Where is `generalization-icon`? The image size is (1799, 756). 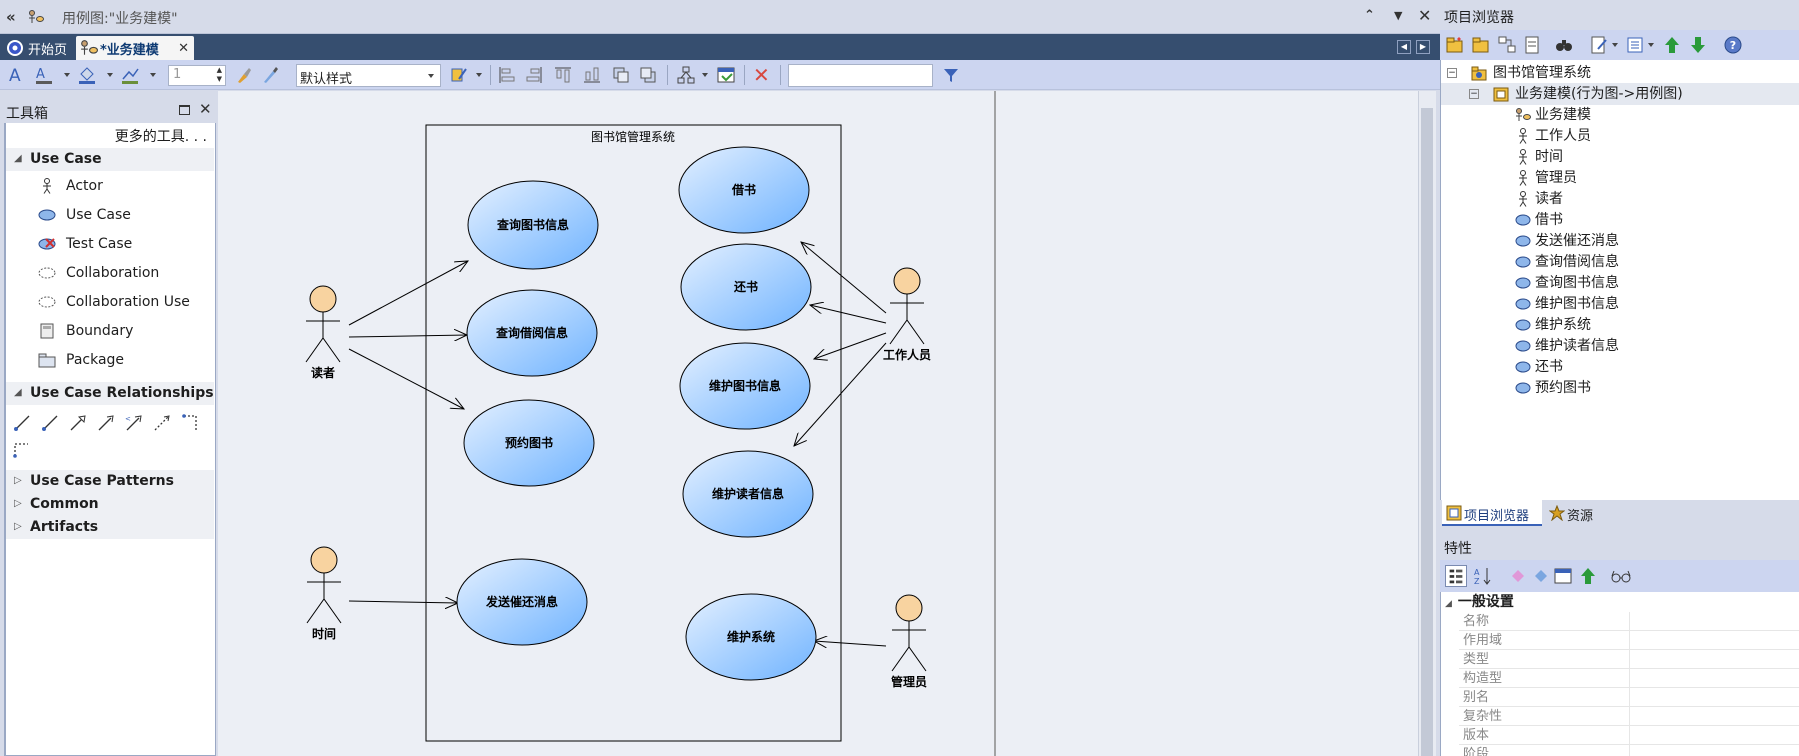 generalization-icon is located at coordinates (78, 423).